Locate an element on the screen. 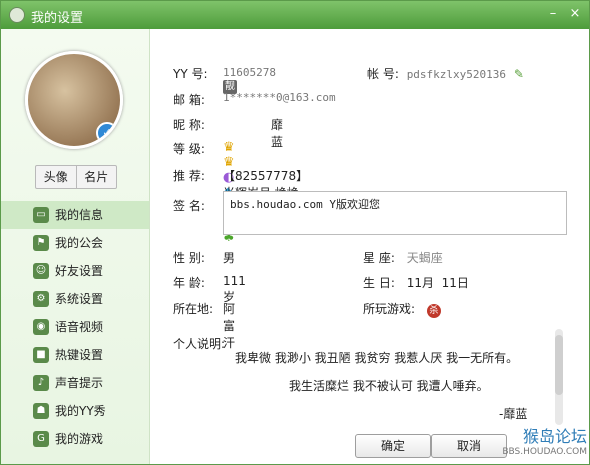  nickname-value: 靡蓝 is located at coordinates (277, 133).